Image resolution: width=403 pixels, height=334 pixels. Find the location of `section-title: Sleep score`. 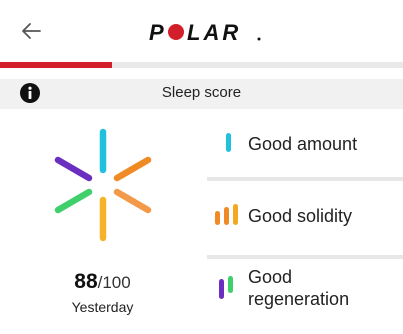

section-title: Sleep score is located at coordinates (201, 92).